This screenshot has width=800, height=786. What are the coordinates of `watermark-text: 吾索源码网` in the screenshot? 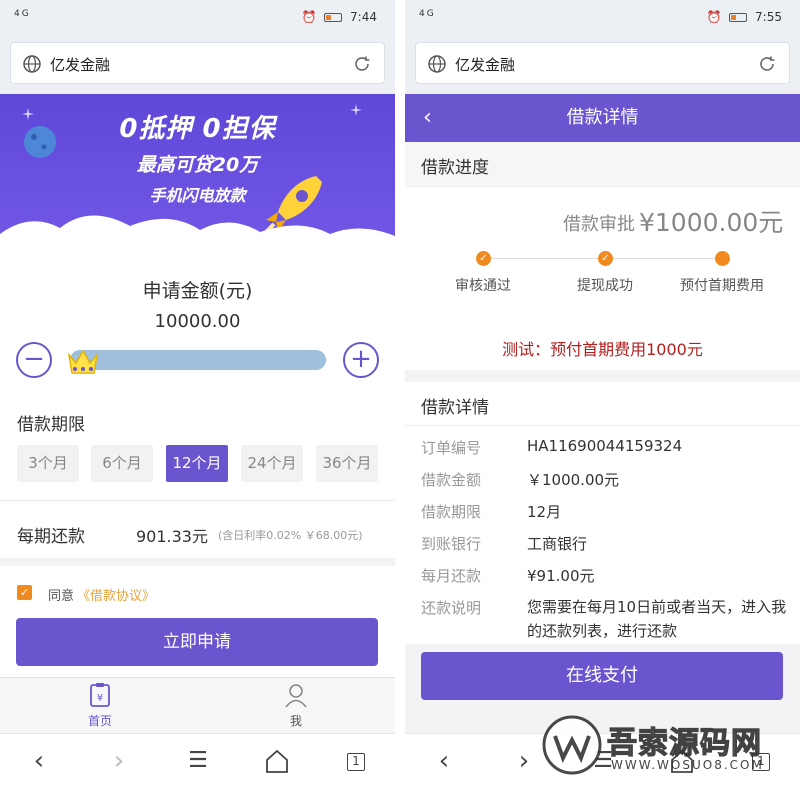 It's located at (684, 743).